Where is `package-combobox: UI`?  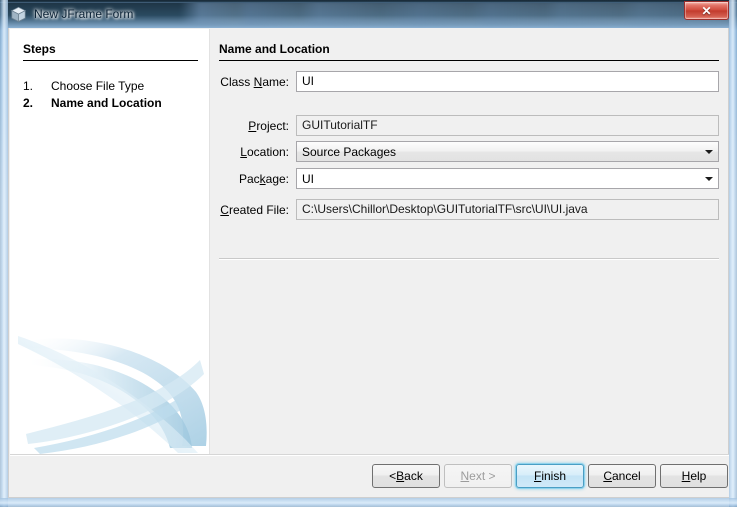
package-combobox: UI is located at coordinates (507, 178).